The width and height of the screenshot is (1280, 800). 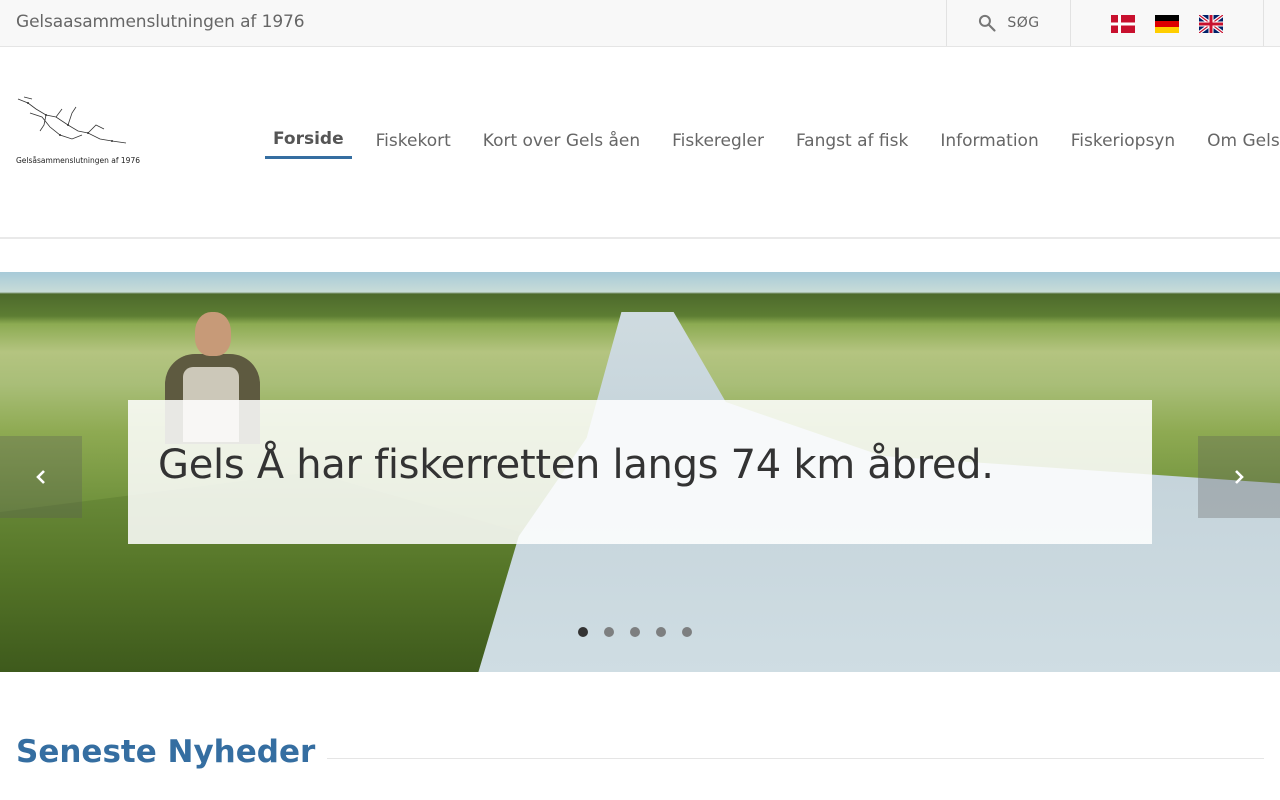 What do you see at coordinates (561, 143) in the screenshot?
I see `nav-item-kort-over-gels-aen: Kort over Gels åen` at bounding box center [561, 143].